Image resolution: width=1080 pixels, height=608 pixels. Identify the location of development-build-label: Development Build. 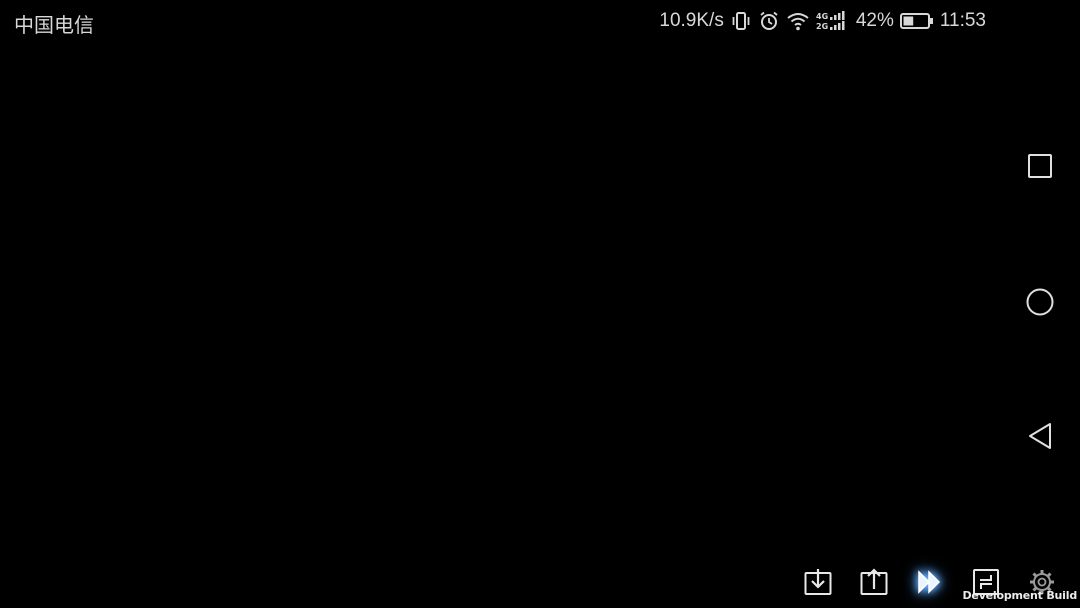
(1020, 595).